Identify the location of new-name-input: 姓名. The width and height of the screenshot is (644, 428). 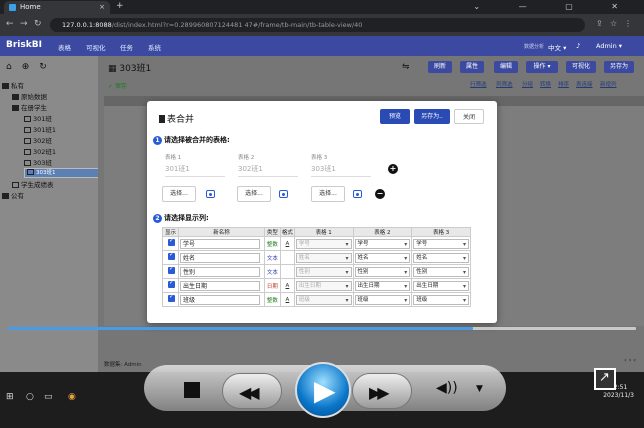
(219, 257).